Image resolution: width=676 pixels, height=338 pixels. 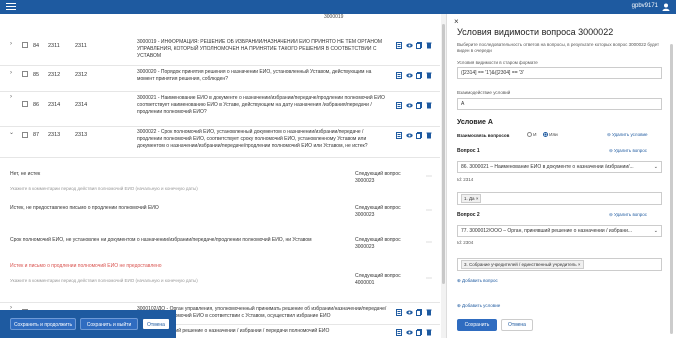 I want to click on add-question-label: Добавить вопрос, so click(x=480, y=280).